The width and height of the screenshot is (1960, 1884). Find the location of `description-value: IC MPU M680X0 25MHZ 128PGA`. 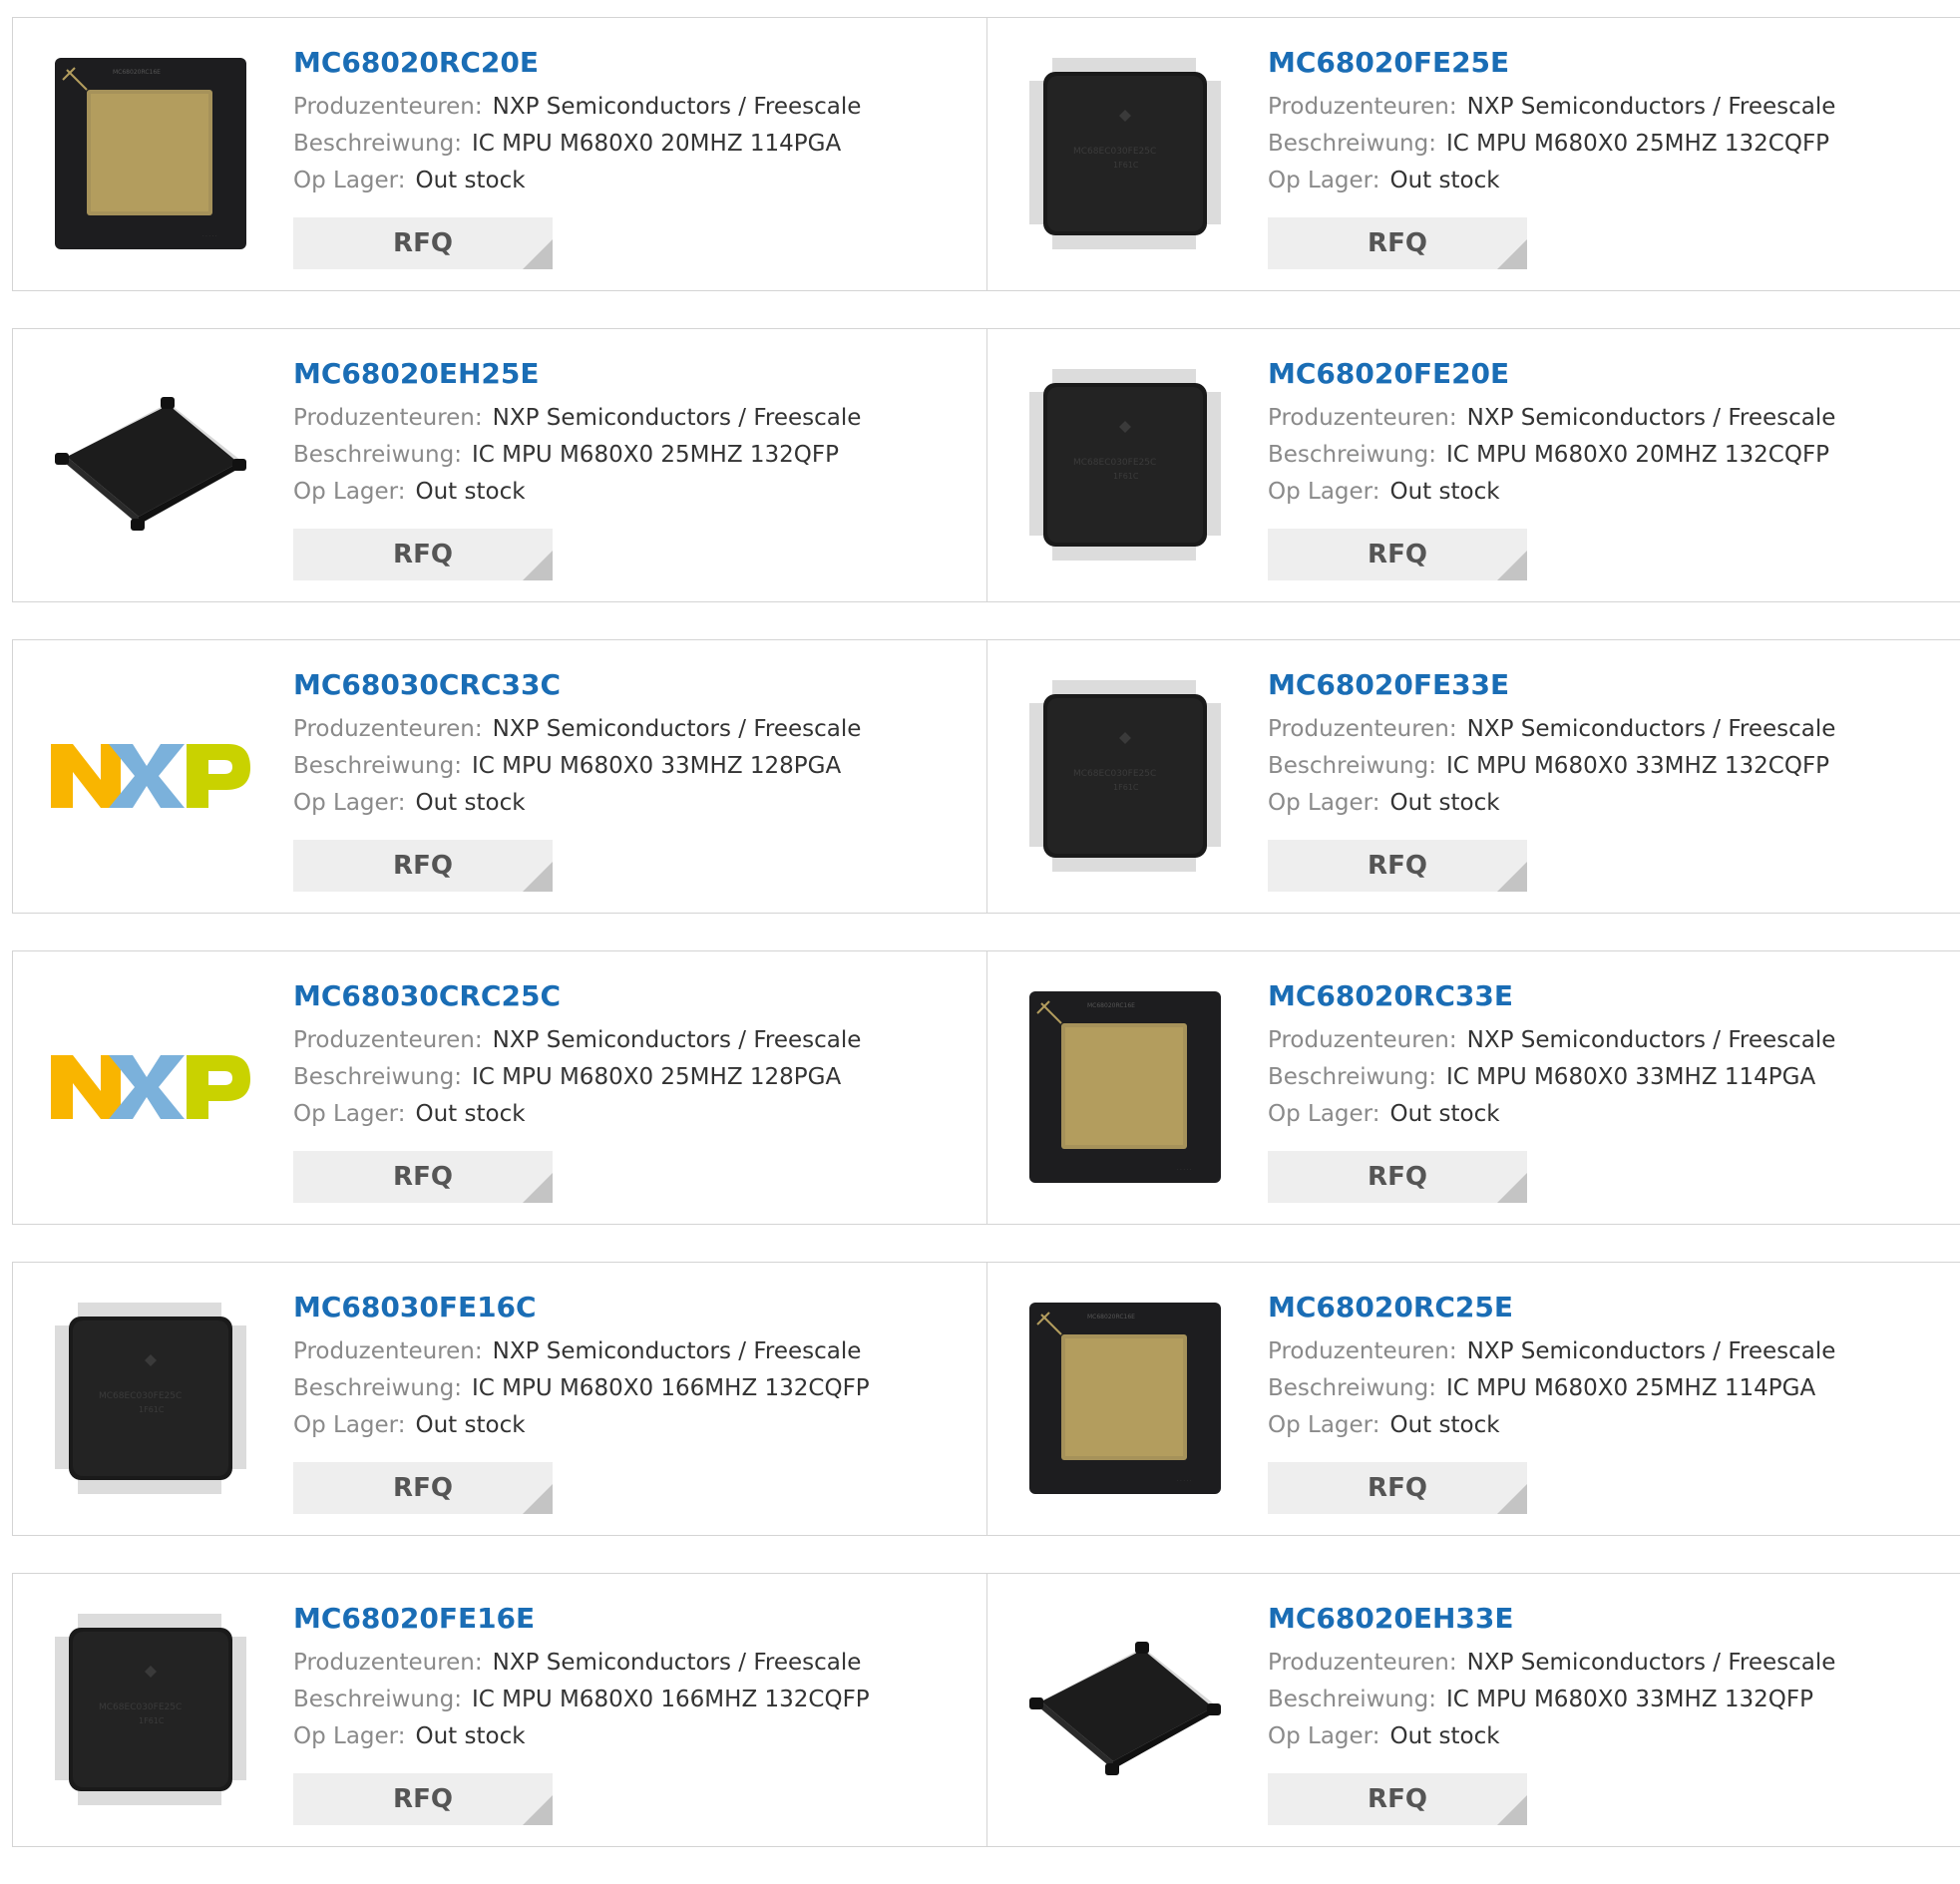

description-value: IC MPU M680X0 25MHZ 128PGA is located at coordinates (657, 1077).